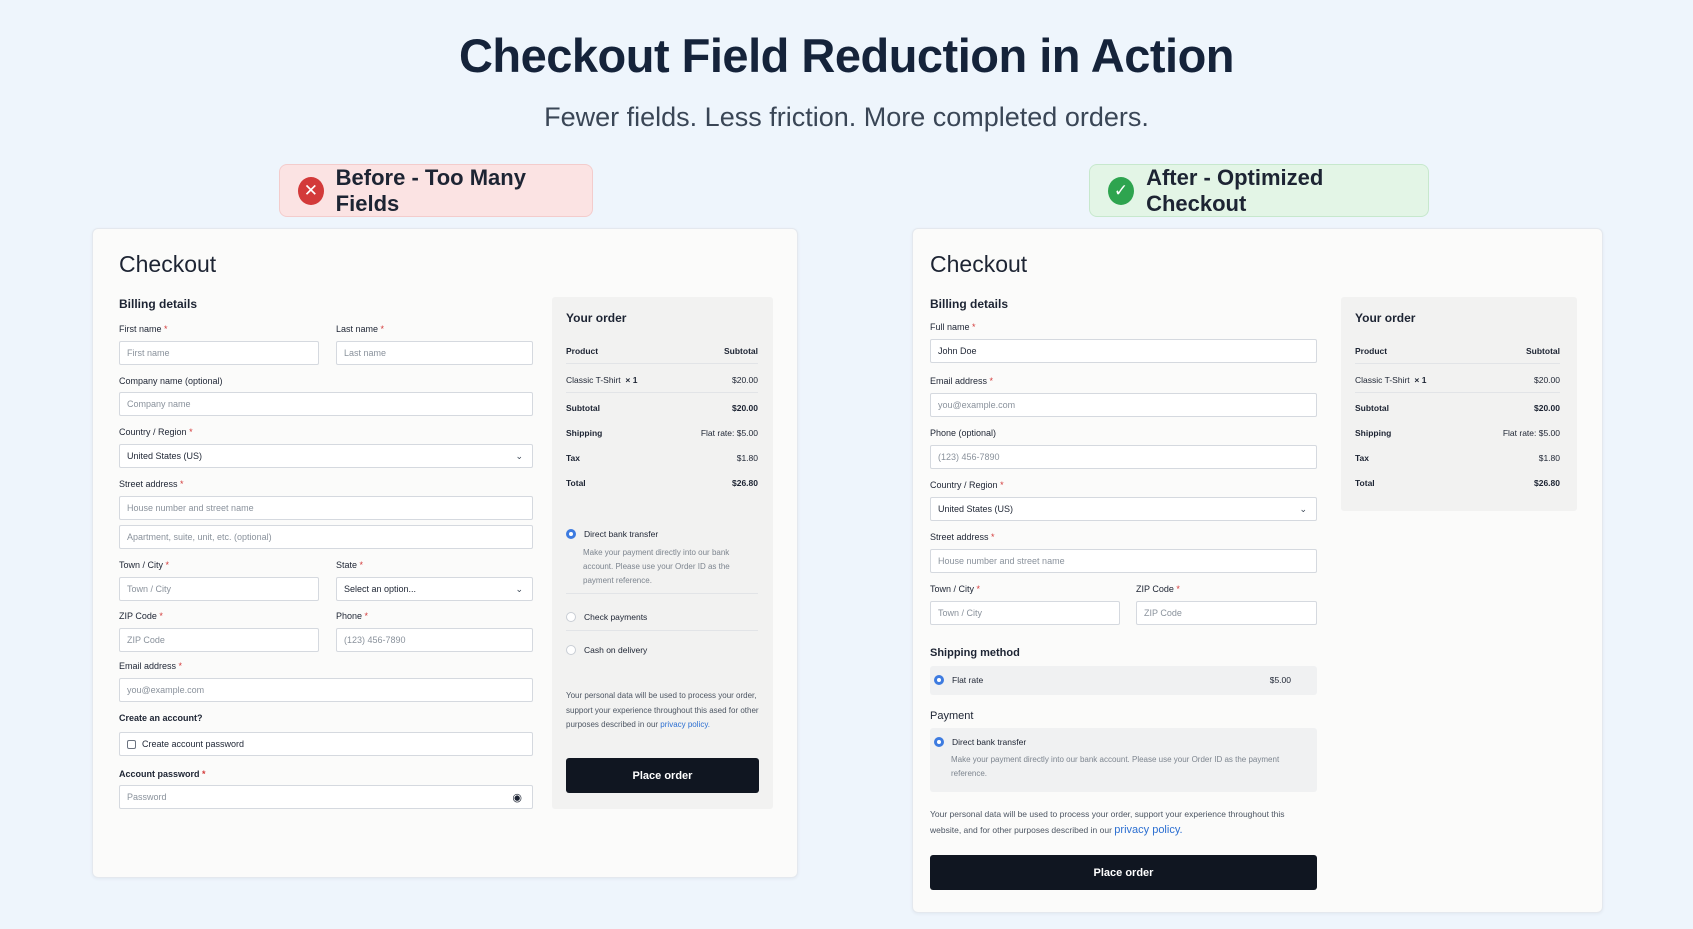 This screenshot has height=929, width=1693. What do you see at coordinates (326, 744) in the screenshot?
I see `create-account-checkbox: Create account password` at bounding box center [326, 744].